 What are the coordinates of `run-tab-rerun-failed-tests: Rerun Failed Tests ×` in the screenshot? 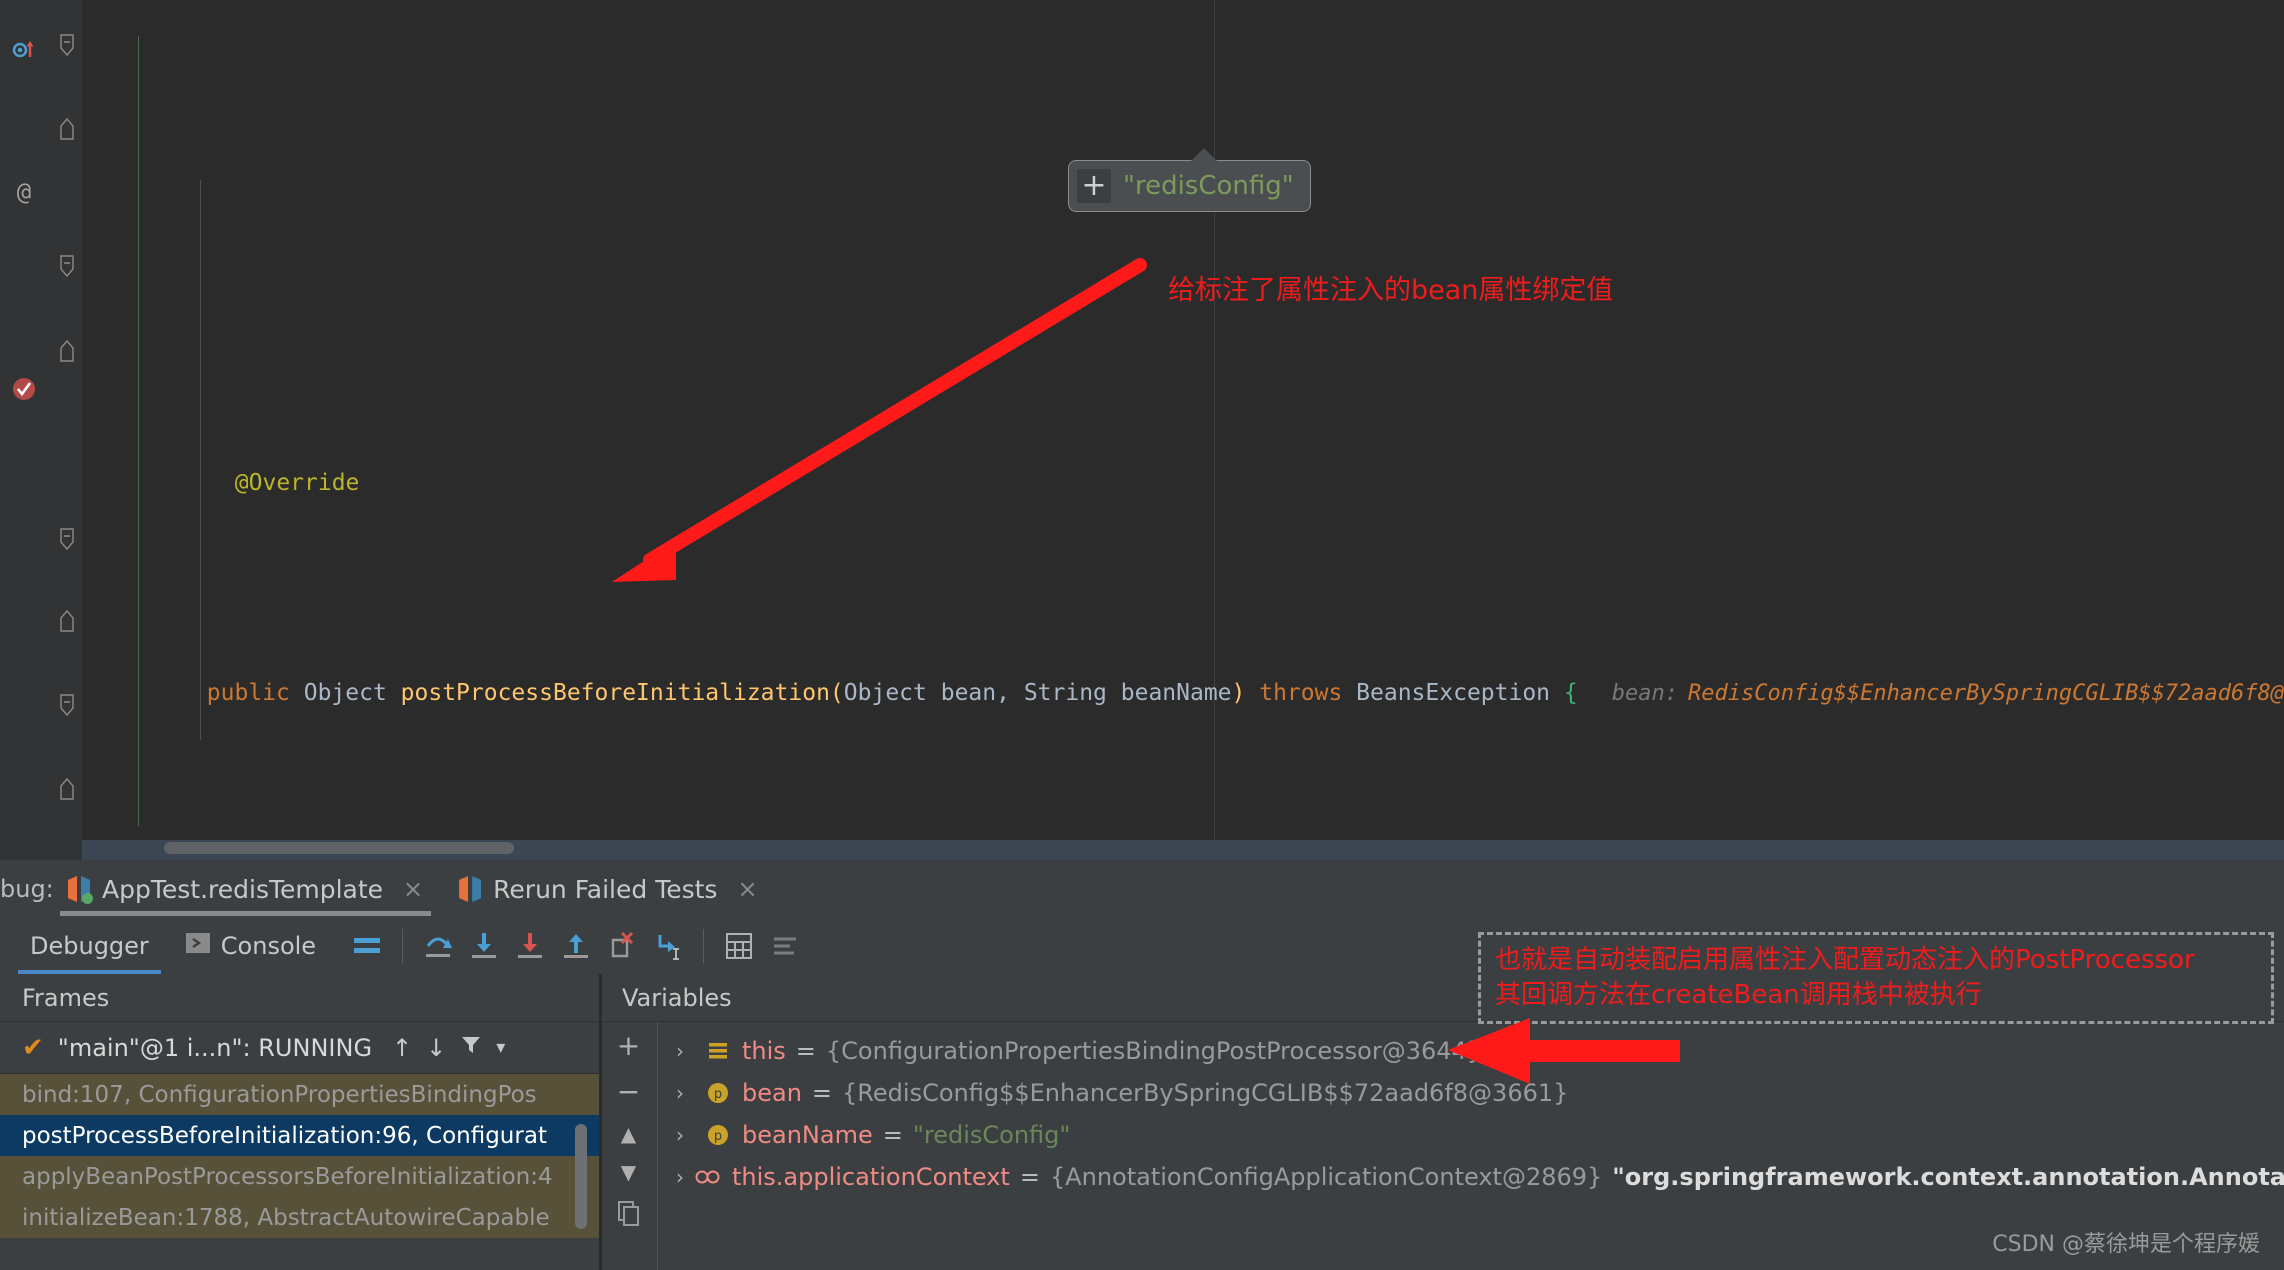 It's located at (608, 889).